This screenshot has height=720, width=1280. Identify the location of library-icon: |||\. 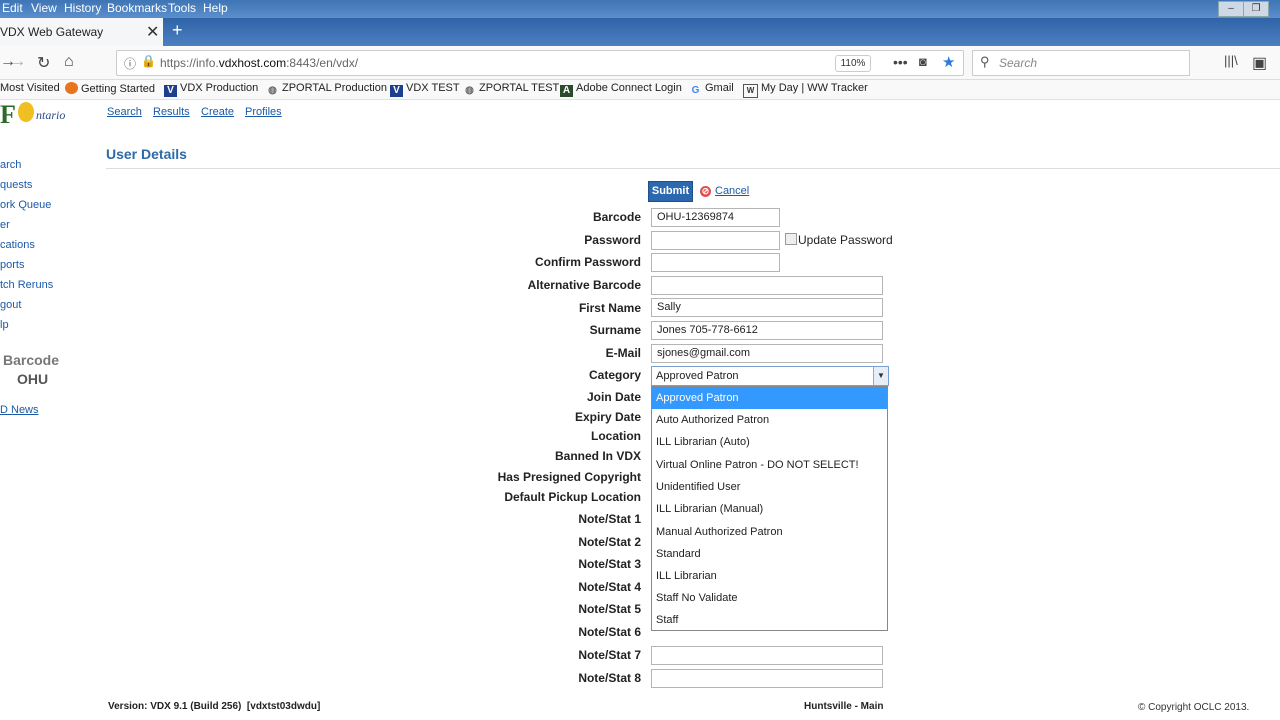
(1231, 60).